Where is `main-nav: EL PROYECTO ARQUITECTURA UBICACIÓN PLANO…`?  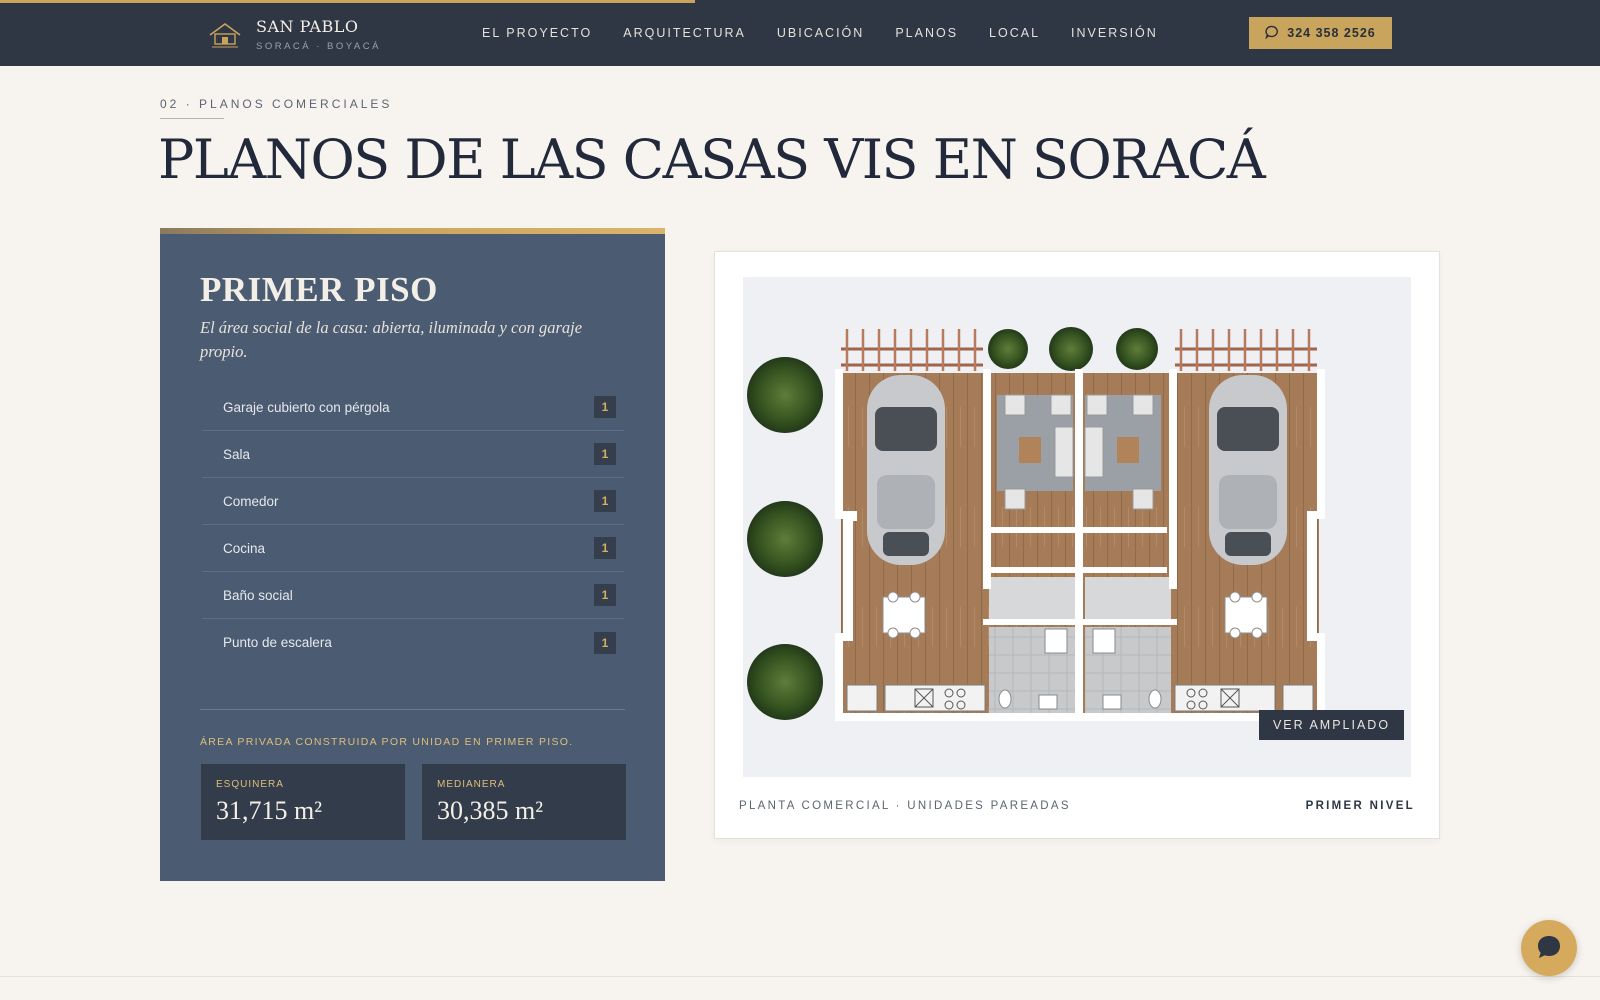
main-nav: EL PROYECTO ARQUITECTURA UBICACIÓN PLANO… is located at coordinates (820, 33).